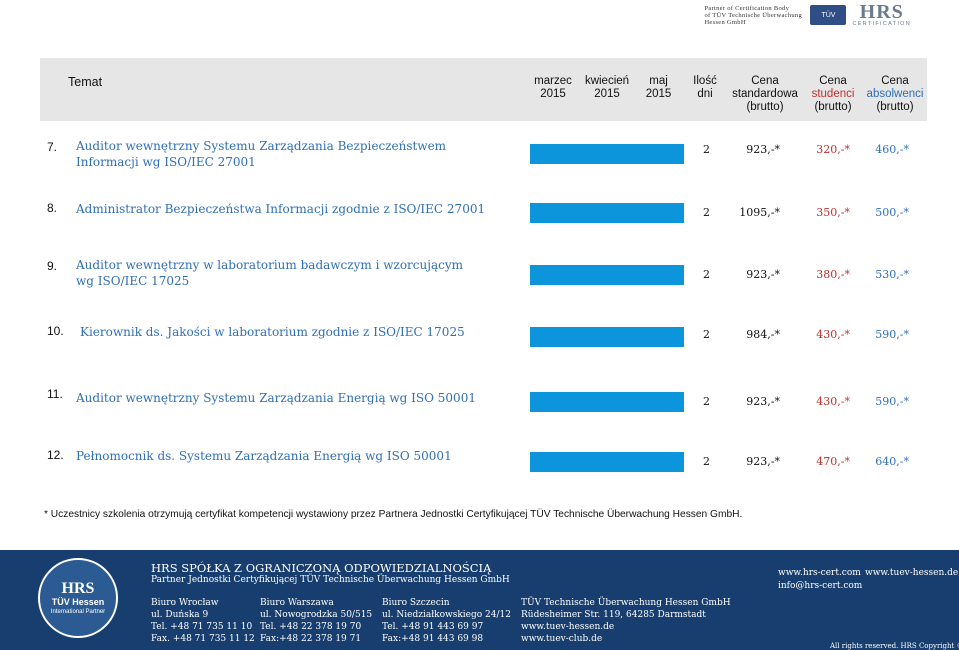 The width and height of the screenshot is (959, 650). I want to click on col-ilosc-dni: Ilość dni, so click(705, 87).